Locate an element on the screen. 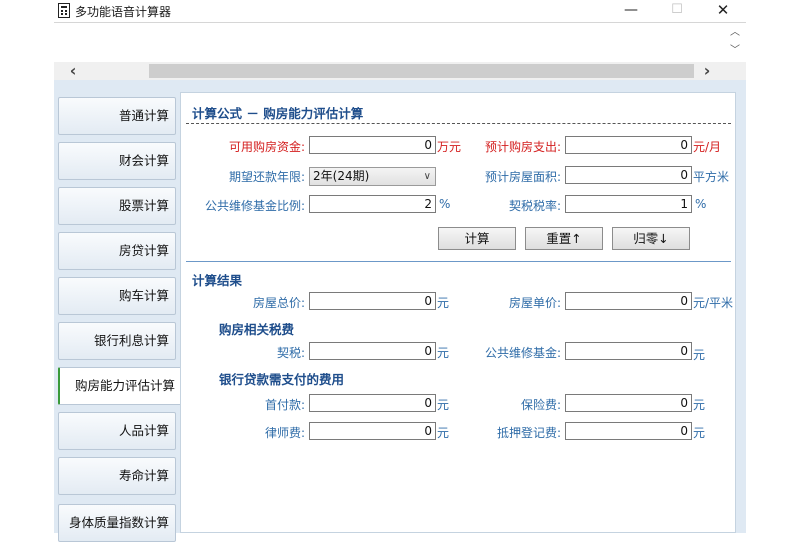  reset-button: 重置↑ is located at coordinates (564, 238).